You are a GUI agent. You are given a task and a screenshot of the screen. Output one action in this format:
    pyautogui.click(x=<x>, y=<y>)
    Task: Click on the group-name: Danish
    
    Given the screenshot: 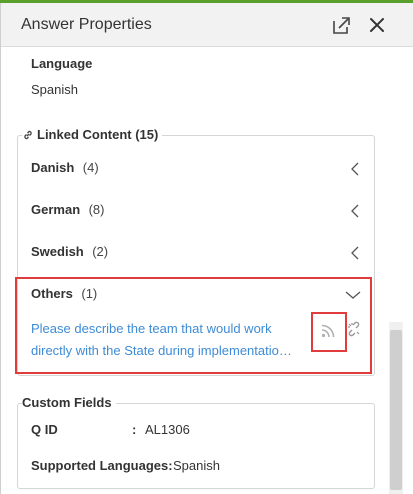 What is the action you would take?
    pyautogui.click(x=53, y=167)
    